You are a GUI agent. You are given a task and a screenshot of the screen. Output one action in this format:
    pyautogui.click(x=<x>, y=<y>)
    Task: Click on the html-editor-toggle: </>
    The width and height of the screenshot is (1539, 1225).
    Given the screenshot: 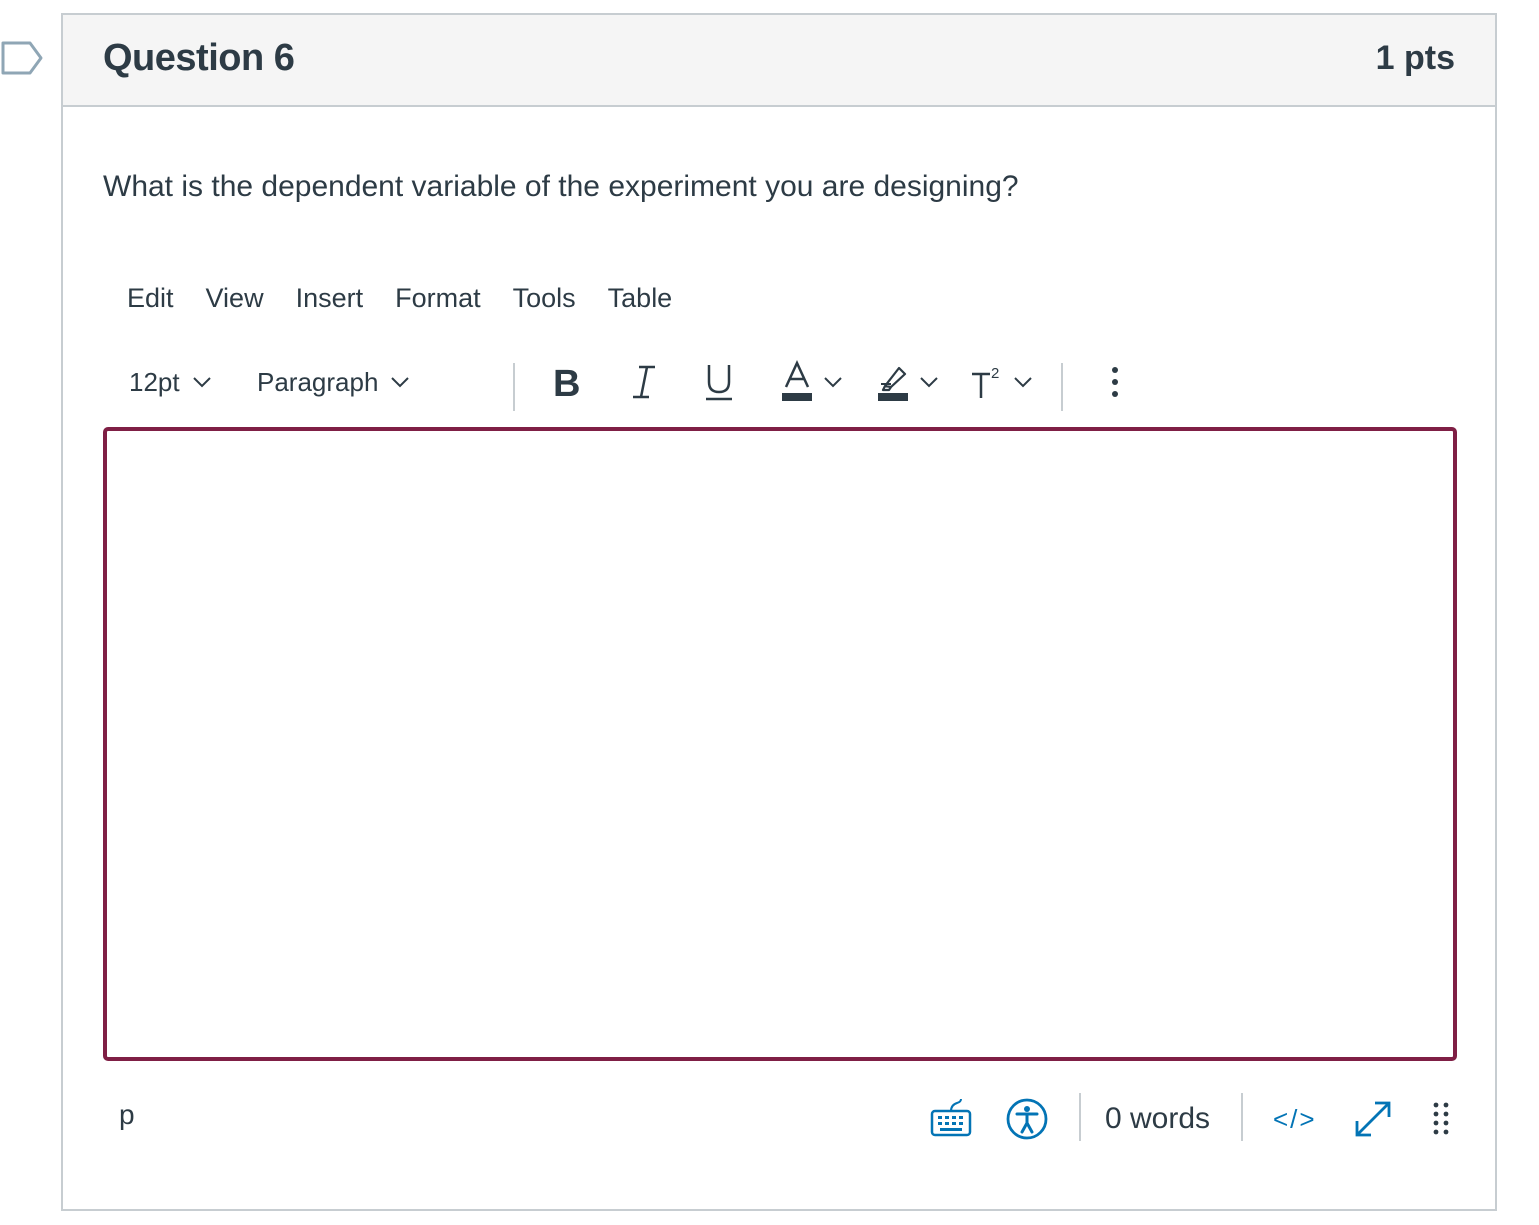 What is the action you would take?
    pyautogui.click(x=1295, y=1119)
    